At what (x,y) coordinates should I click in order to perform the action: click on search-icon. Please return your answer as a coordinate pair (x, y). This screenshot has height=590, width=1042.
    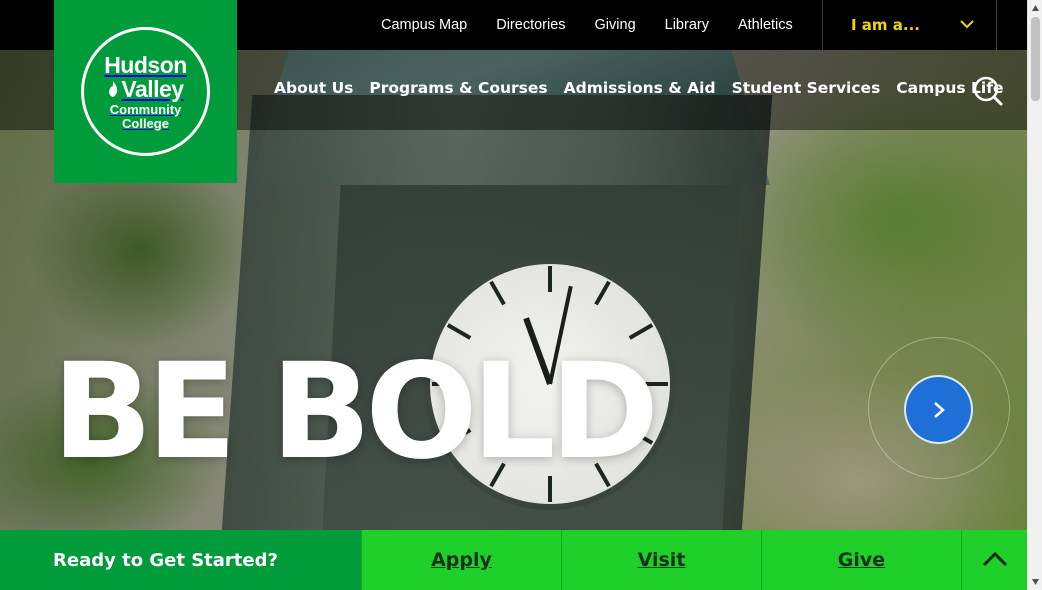
    Looking at the image, I should click on (988, 91).